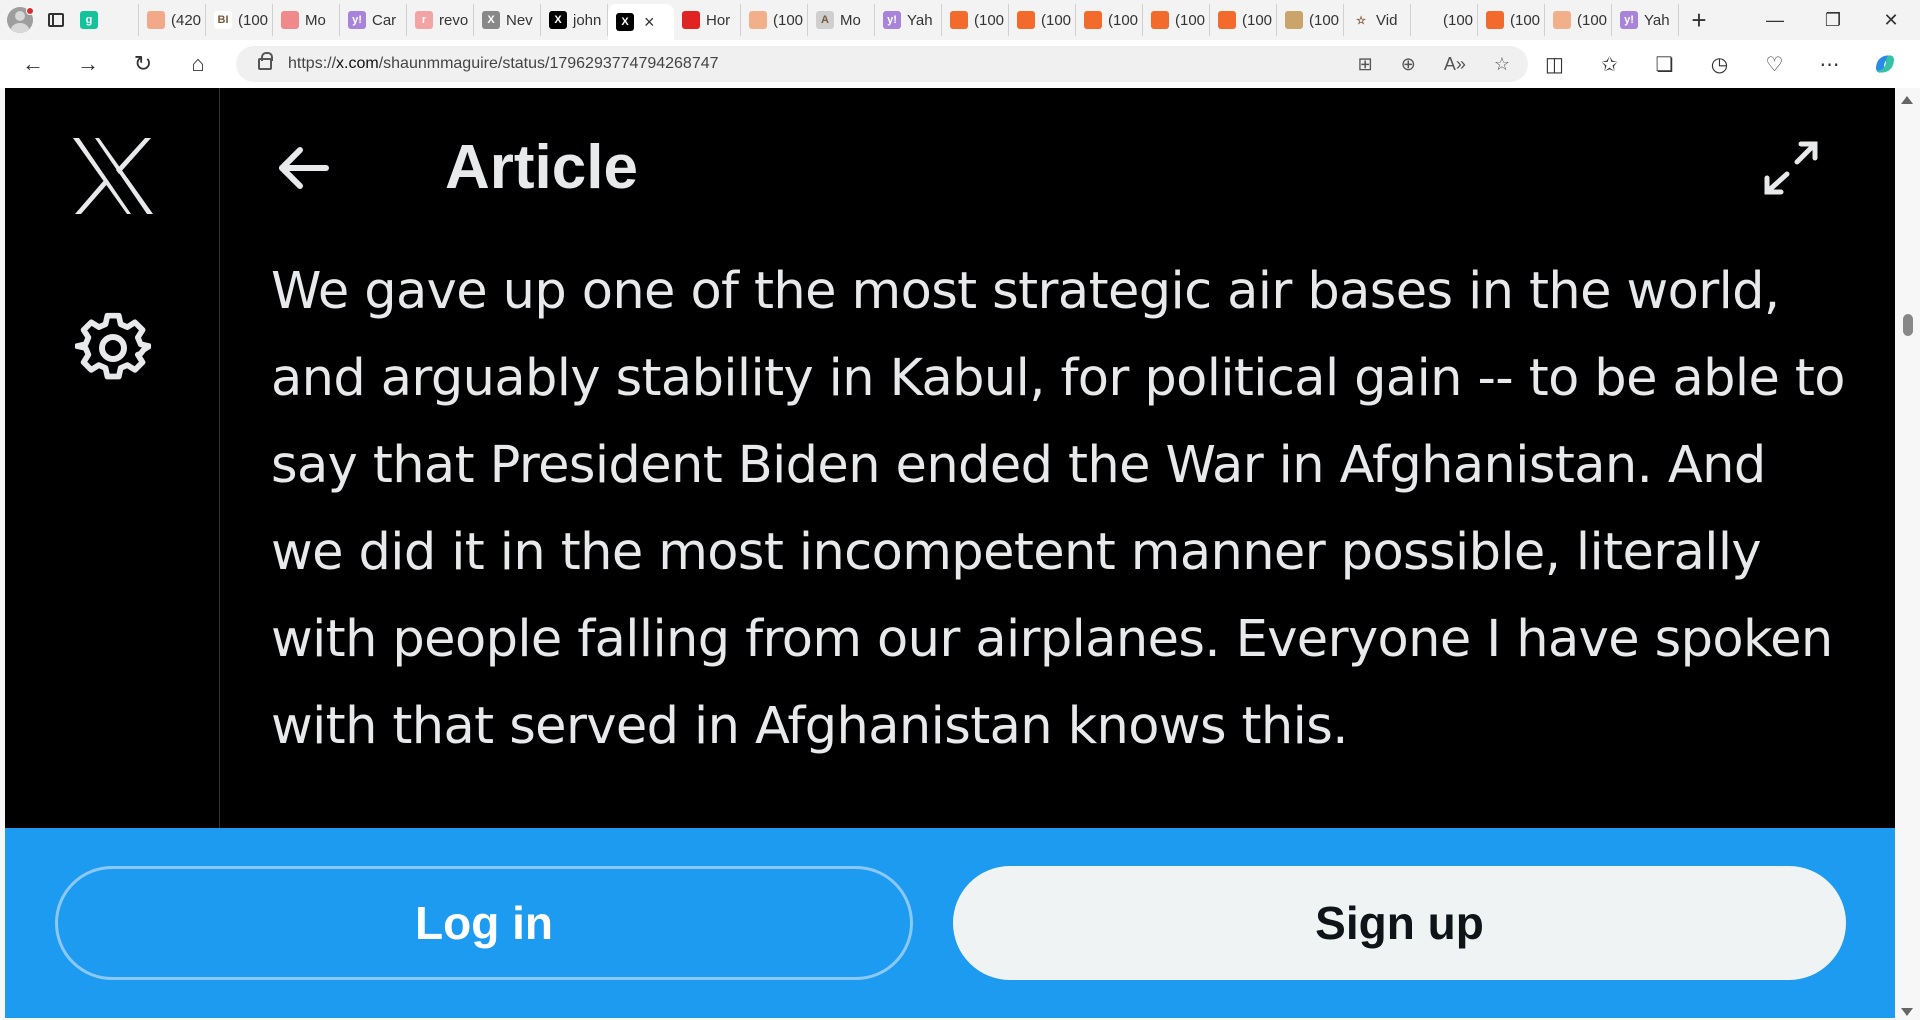 The image size is (1920, 1020). Describe the element at coordinates (1387, 20) in the screenshot. I see `tab-label: Vid` at that location.